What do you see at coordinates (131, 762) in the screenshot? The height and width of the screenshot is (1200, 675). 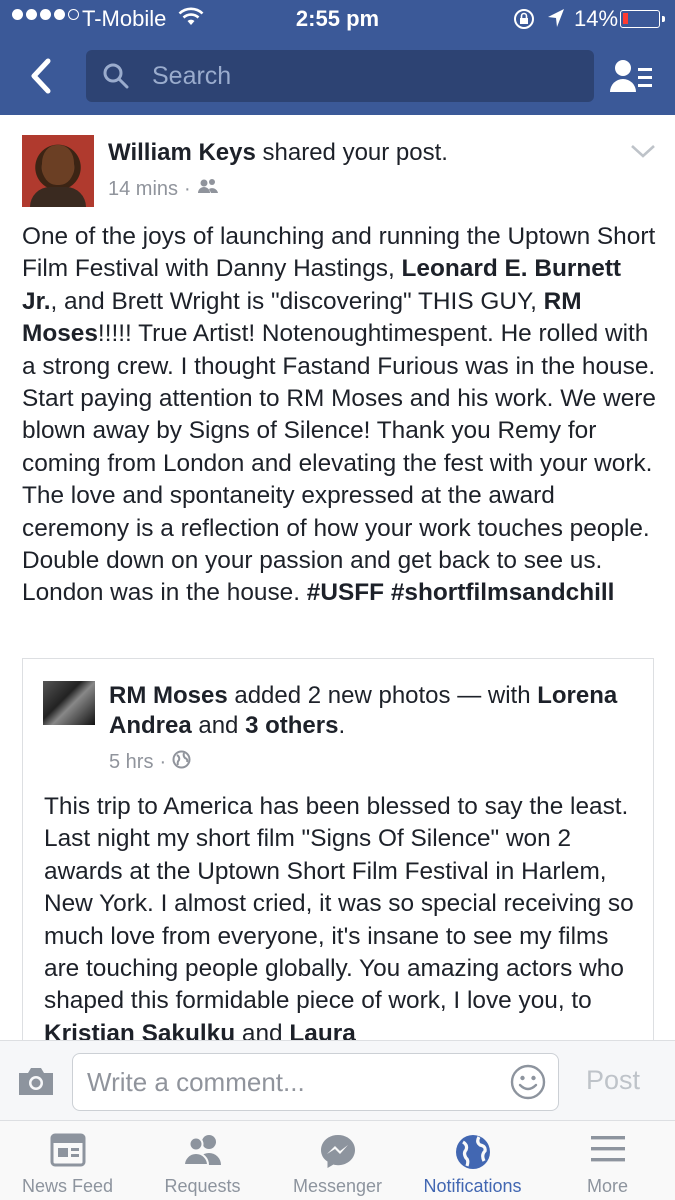 I see `shared-post-time: 5 hrs` at bounding box center [131, 762].